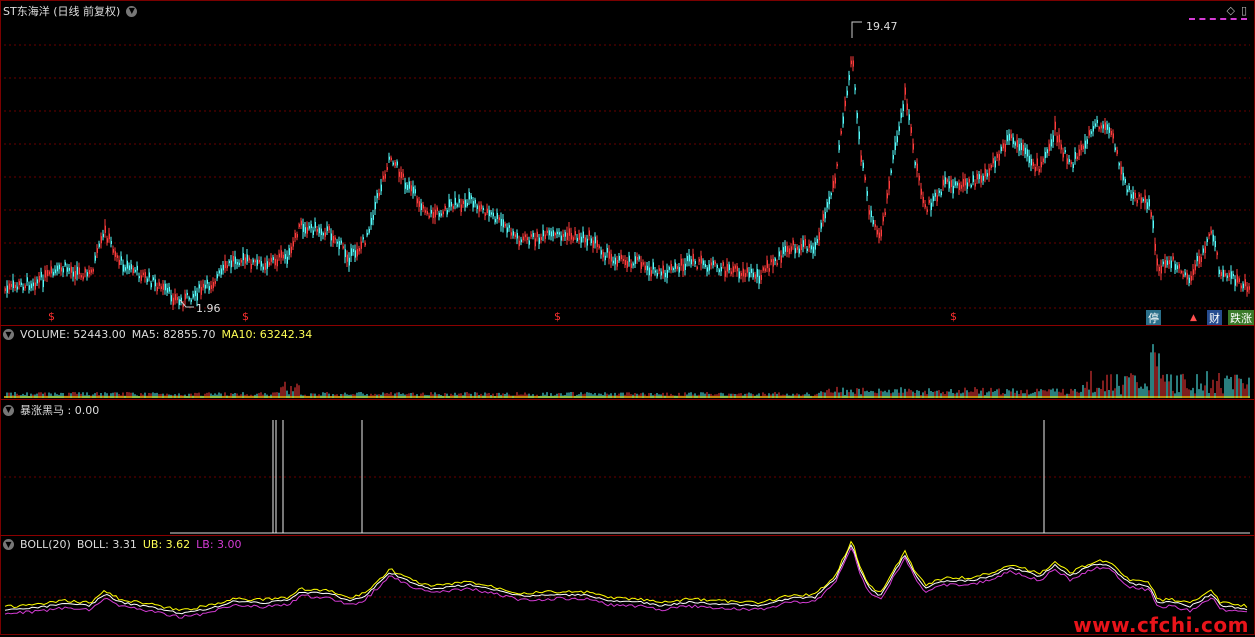 This screenshot has height=637, width=1255. What do you see at coordinates (626, 575) in the screenshot?
I see `boll-upper-line` at bounding box center [626, 575].